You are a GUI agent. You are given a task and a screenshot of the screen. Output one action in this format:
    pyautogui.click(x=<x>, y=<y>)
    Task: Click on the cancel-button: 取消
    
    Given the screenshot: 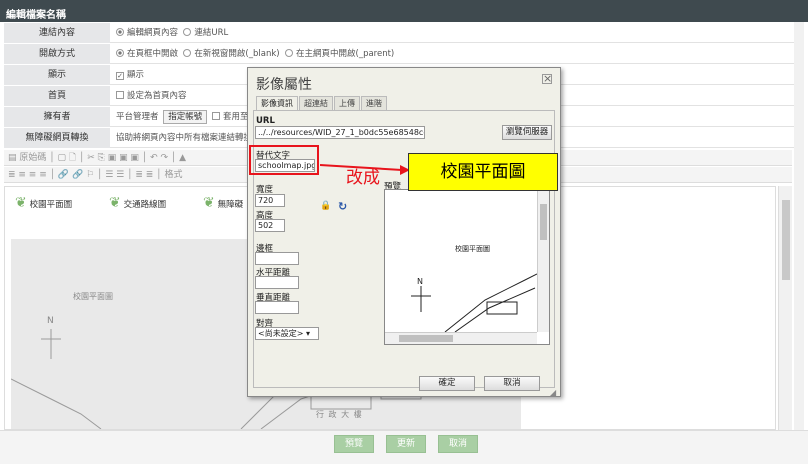 What is the action you would take?
    pyautogui.click(x=458, y=444)
    